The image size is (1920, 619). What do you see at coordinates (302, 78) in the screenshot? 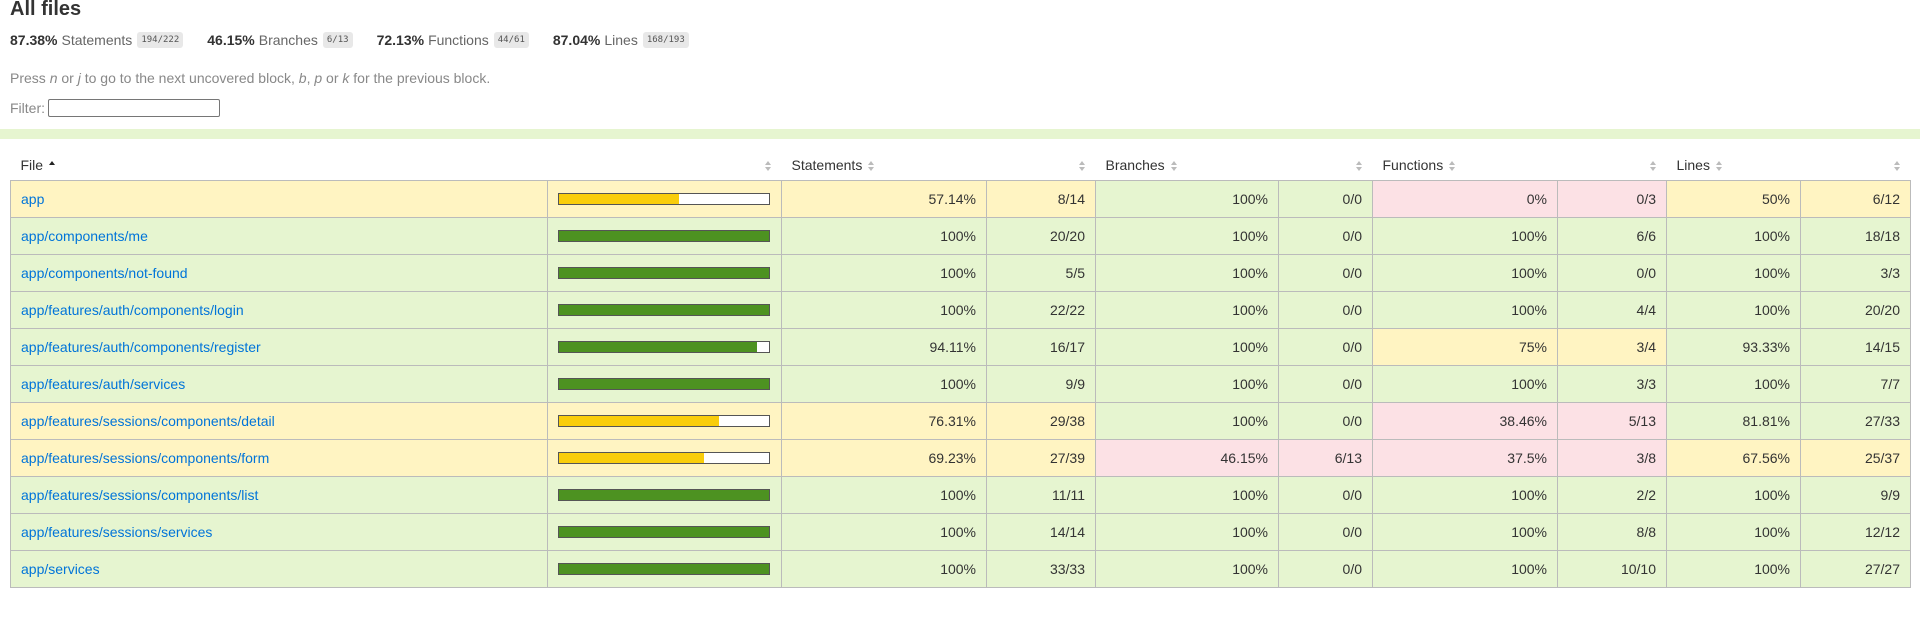
I see `hint-key: b` at bounding box center [302, 78].